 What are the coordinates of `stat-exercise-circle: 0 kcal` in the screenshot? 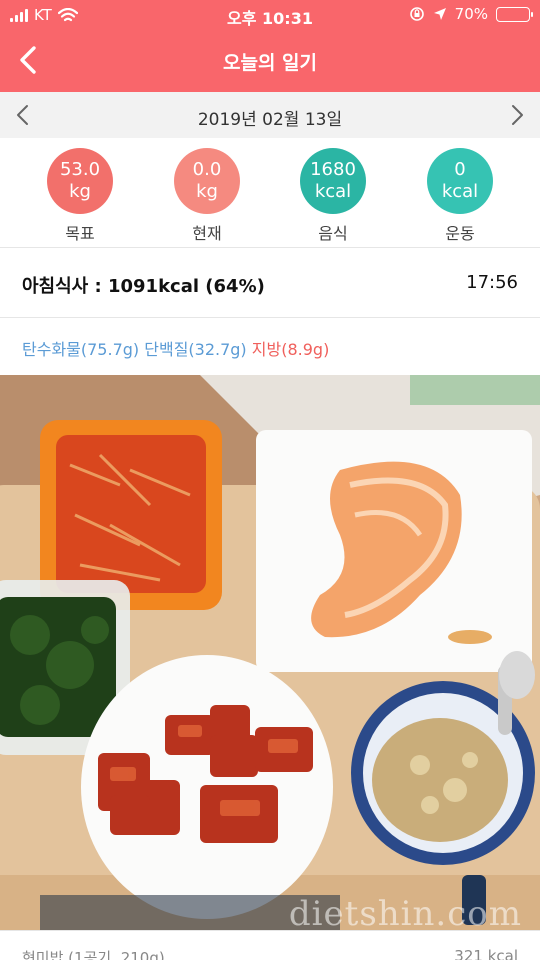 It's located at (460, 181).